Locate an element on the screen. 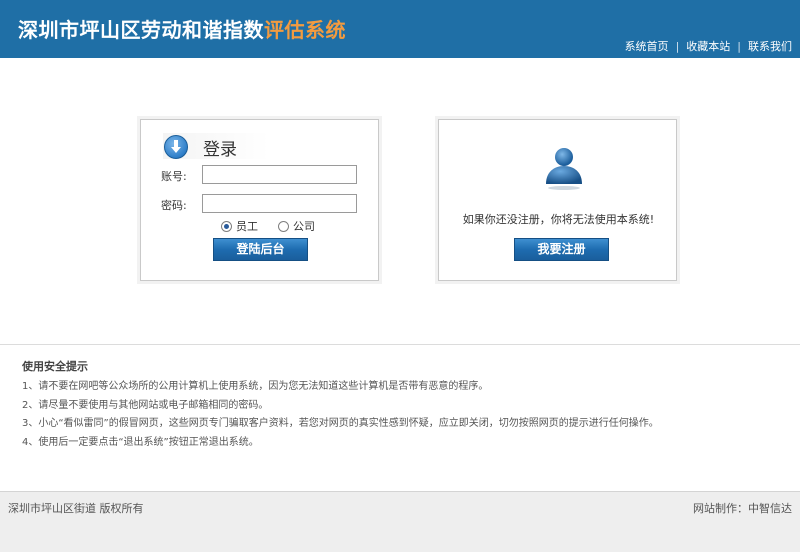 The width and height of the screenshot is (800, 552). login-title: 登录 is located at coordinates (220, 150).